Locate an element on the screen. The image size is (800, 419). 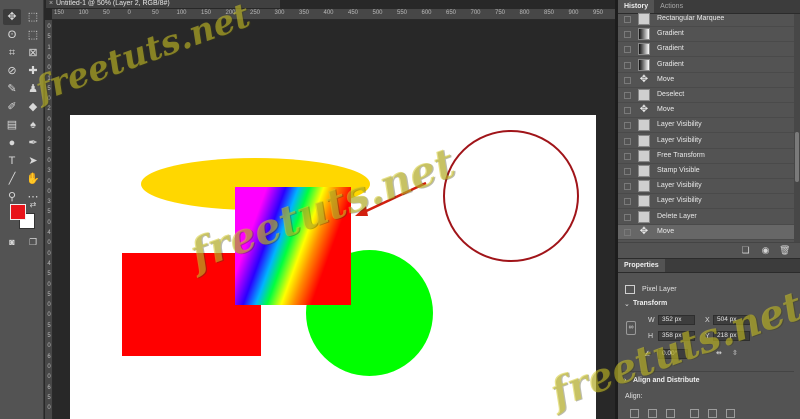
ruler-tick-label: 4 is located at coordinates (49, 233).